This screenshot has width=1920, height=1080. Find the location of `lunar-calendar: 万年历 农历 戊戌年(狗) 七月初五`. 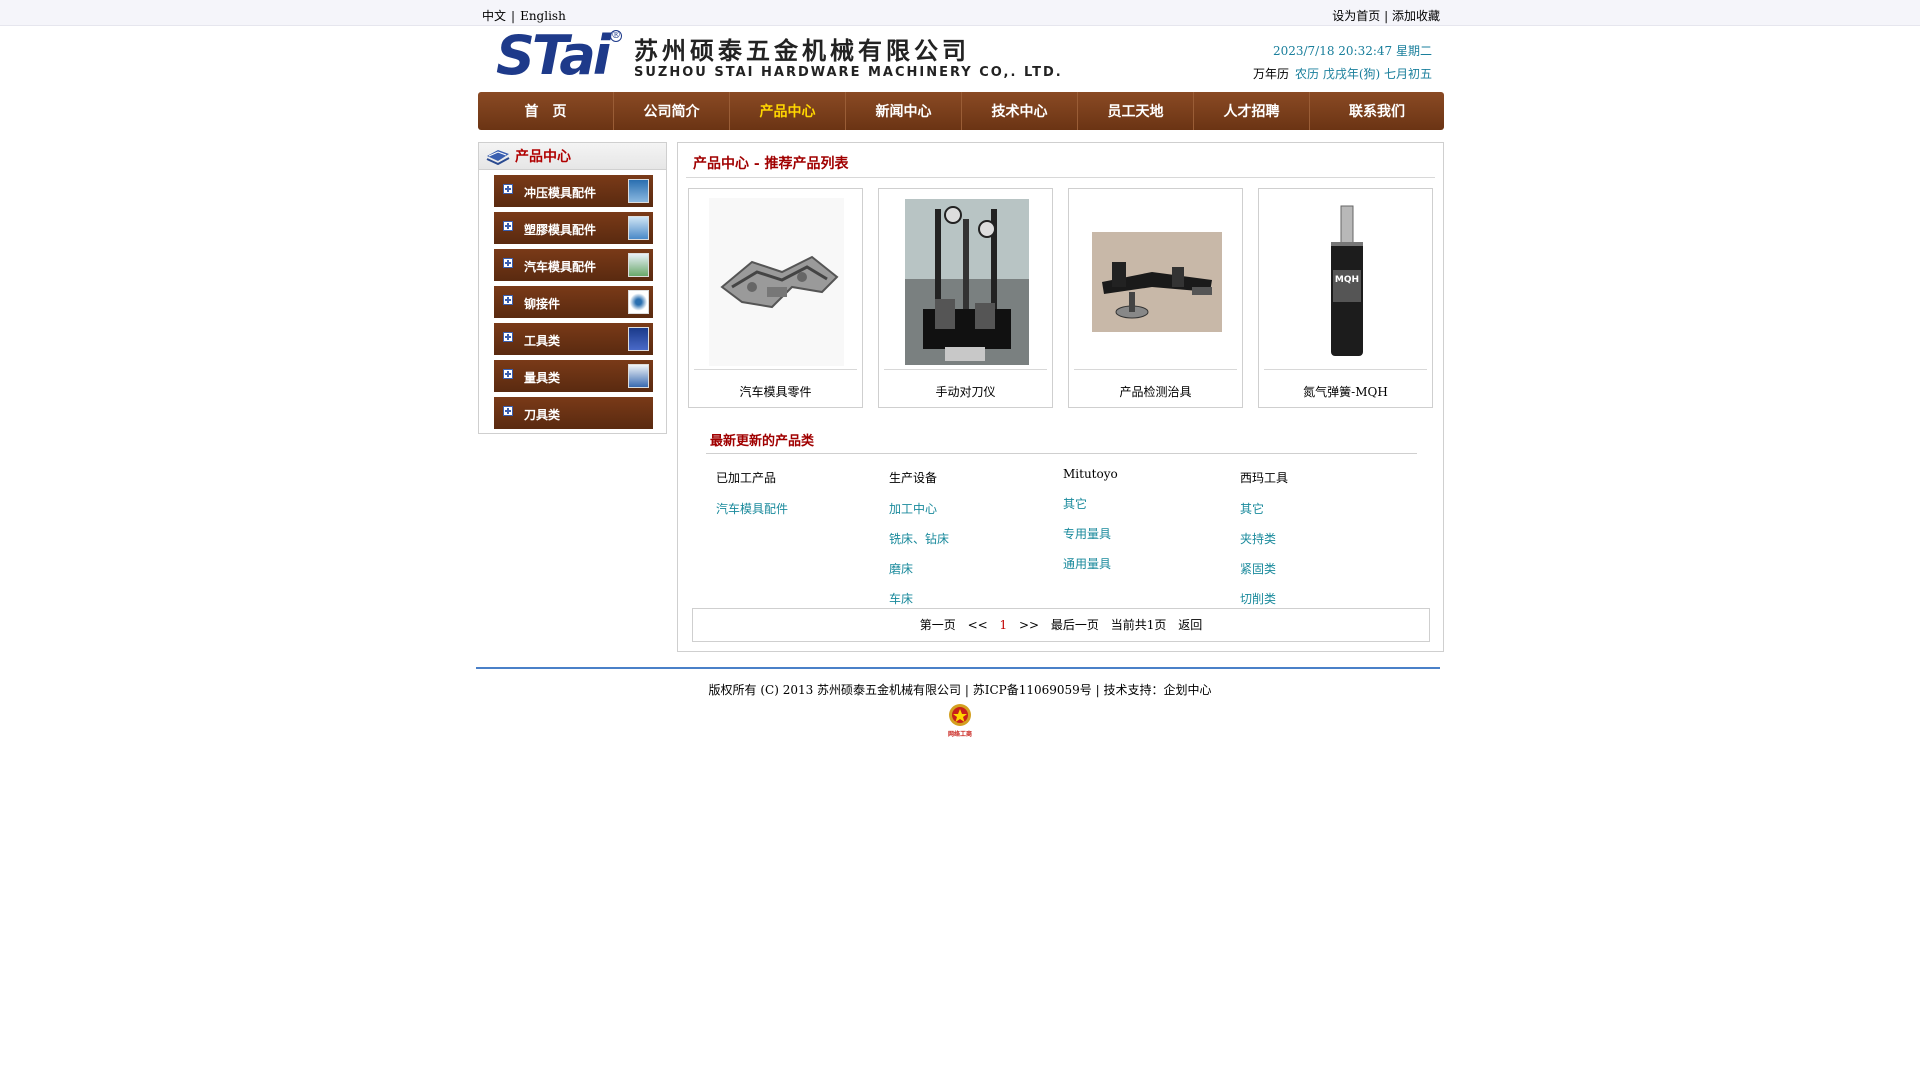

lunar-calendar: 万年历 农历 戊戌年(狗) 七月初五 is located at coordinates (1342, 73).